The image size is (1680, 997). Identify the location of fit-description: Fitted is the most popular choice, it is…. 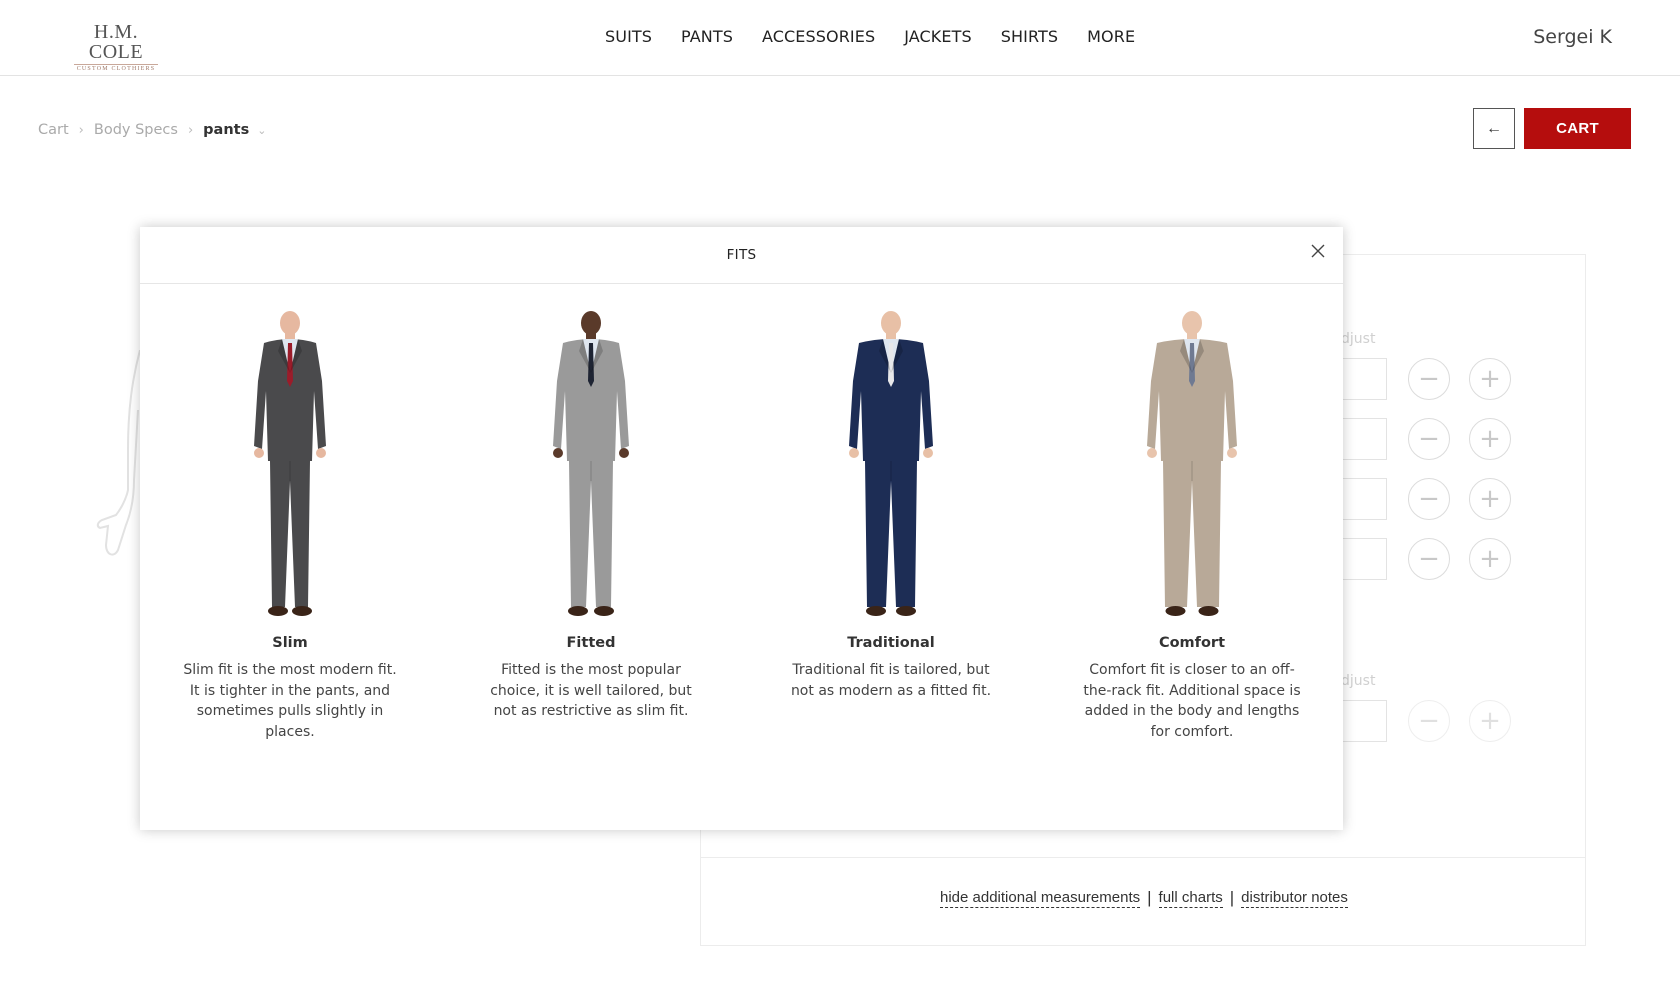
(591, 690).